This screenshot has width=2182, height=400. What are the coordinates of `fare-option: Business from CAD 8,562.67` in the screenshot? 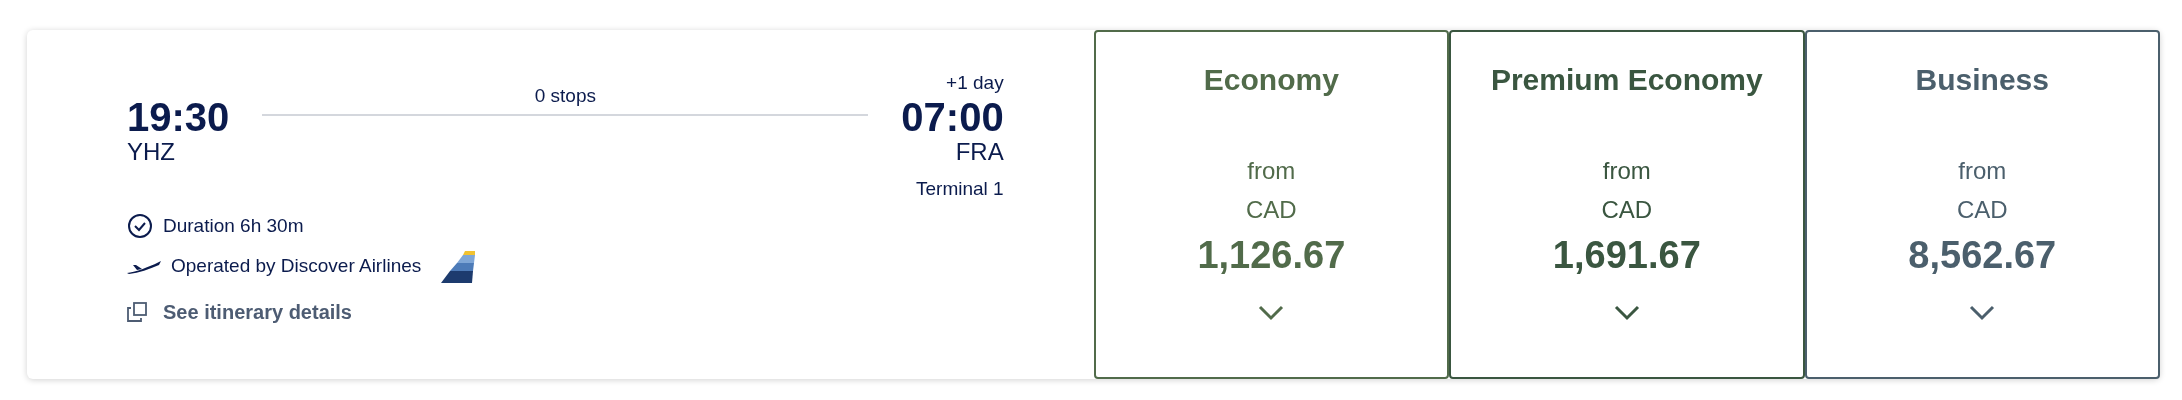 It's located at (1982, 204).